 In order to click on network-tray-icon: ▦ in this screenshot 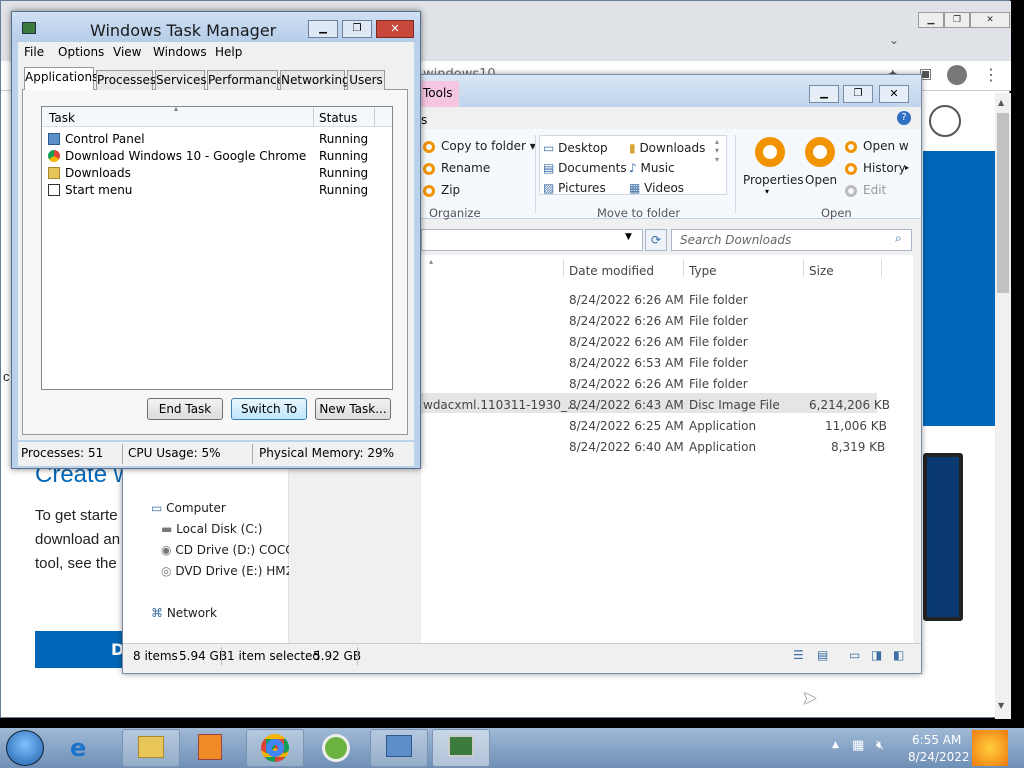, I will do `click(858, 745)`.